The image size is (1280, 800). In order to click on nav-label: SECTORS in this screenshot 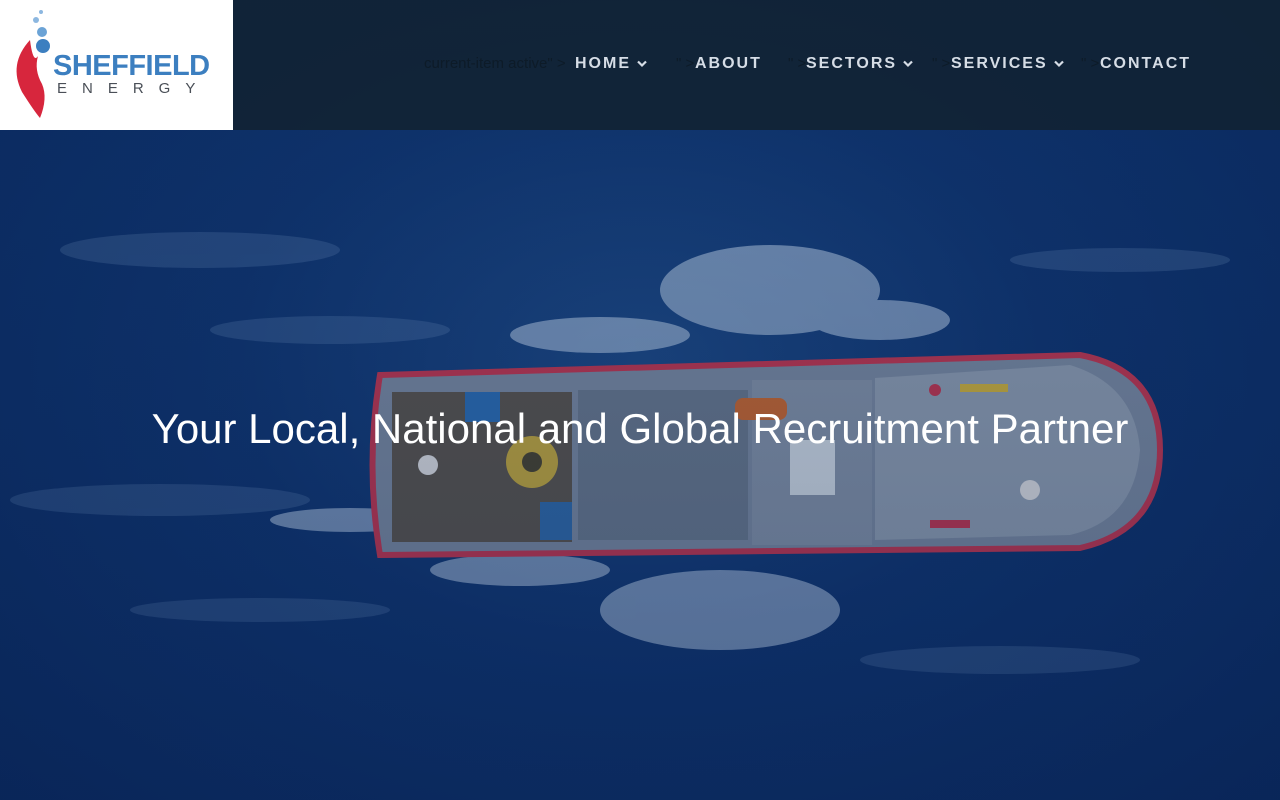, I will do `click(852, 63)`.